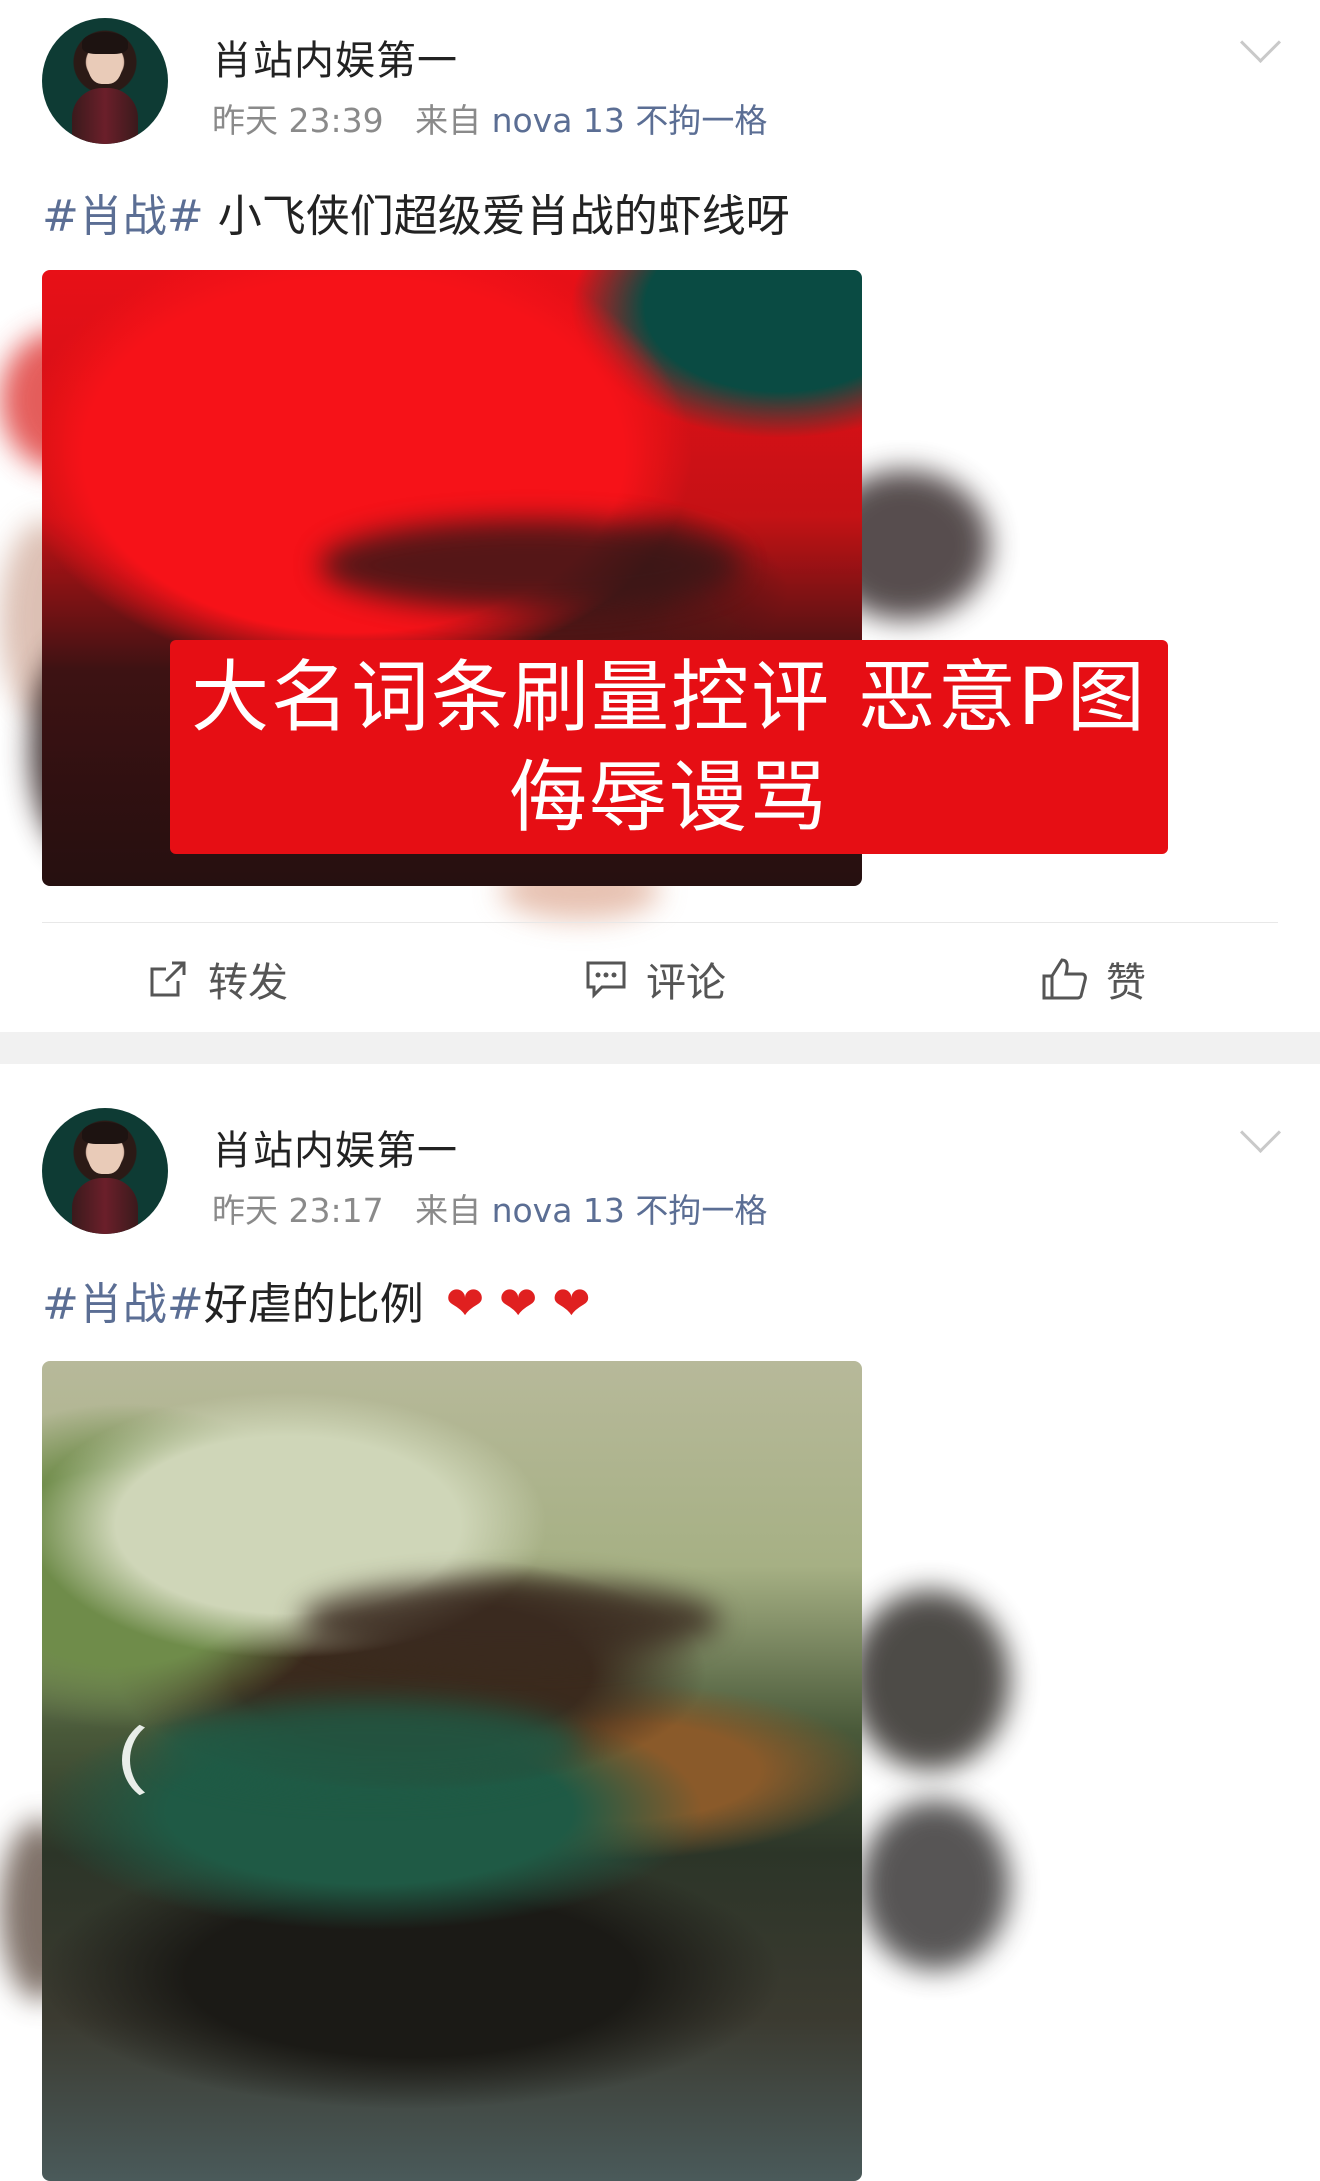 The height and width of the screenshot is (2181, 1320). What do you see at coordinates (686, 983) in the screenshot?
I see `comment-label: 评论` at bounding box center [686, 983].